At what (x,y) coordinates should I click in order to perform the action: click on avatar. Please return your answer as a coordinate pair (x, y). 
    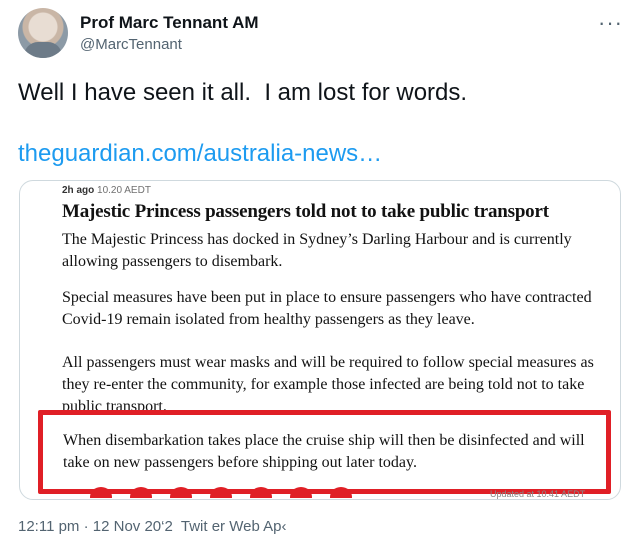
    Looking at the image, I should click on (43, 33).